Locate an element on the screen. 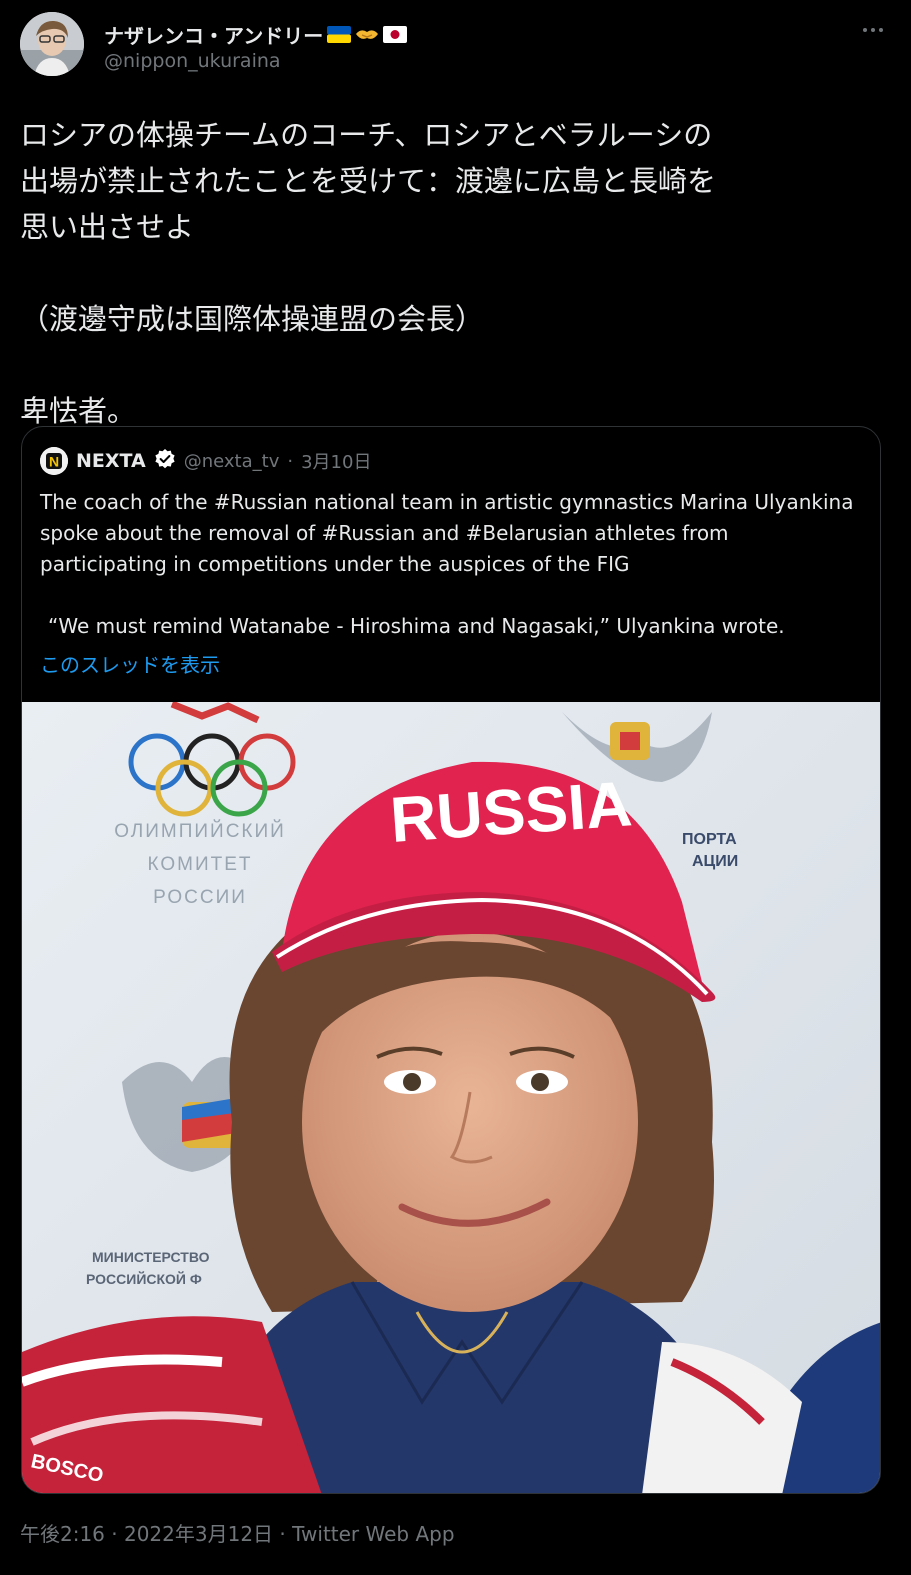 The image size is (911, 1575). backdrop-text: ОЛИМПИЙСКИЙ is located at coordinates (200, 831).